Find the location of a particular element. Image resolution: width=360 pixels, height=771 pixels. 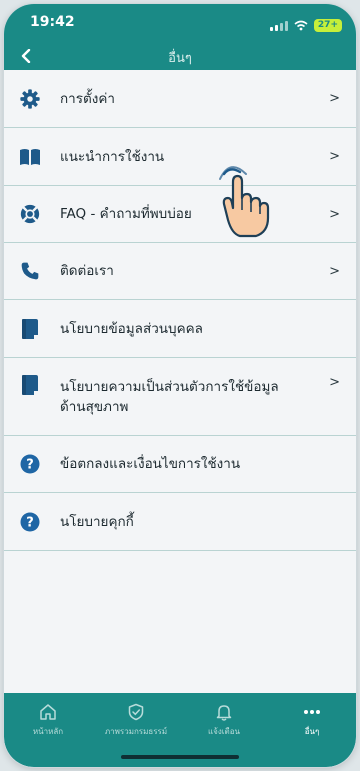

menu-item-label: นโยบายข้อมูลส่วนบุคคล is located at coordinates (131, 328).